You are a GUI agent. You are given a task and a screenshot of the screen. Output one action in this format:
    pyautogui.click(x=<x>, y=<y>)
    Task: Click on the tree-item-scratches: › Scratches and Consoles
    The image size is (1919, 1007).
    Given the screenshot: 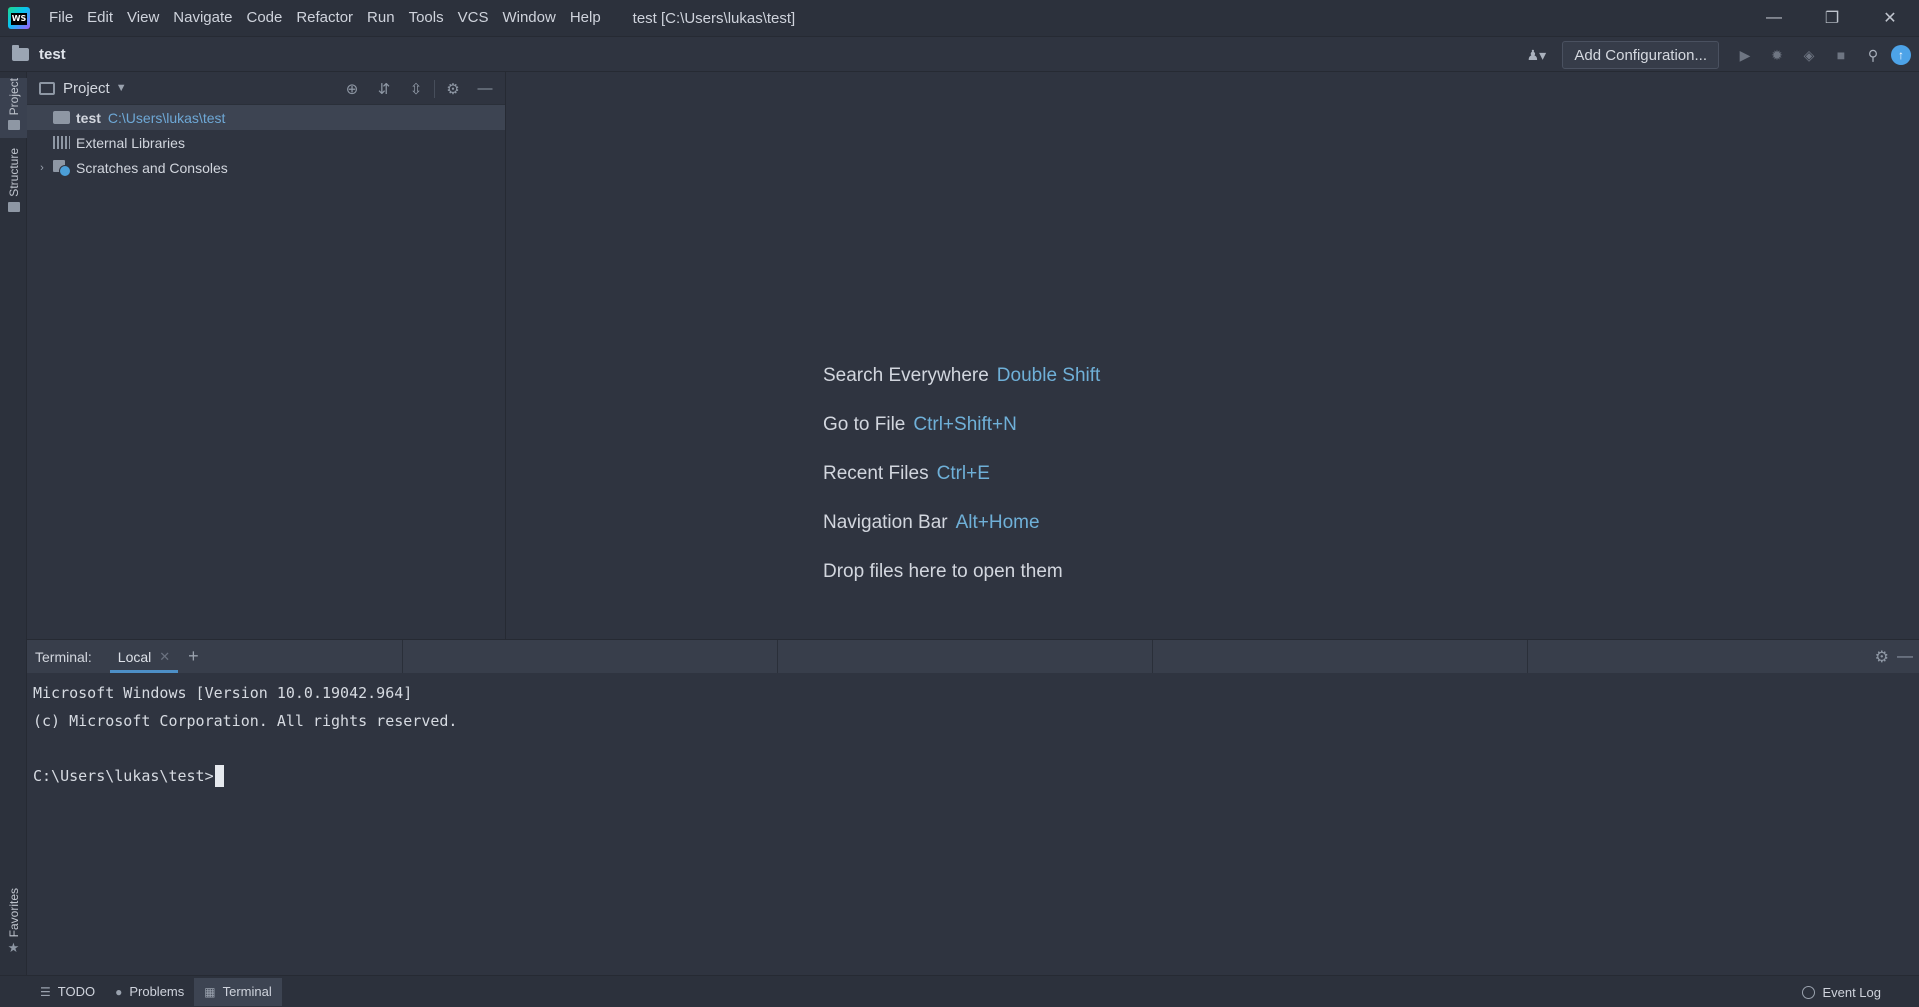 What is the action you would take?
    pyautogui.click(x=266, y=167)
    